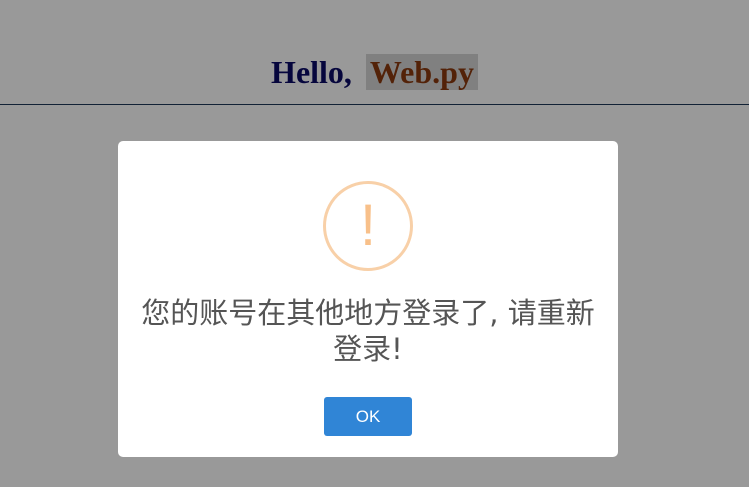 This screenshot has height=487, width=749. I want to click on warning-icon: !, so click(368, 226).